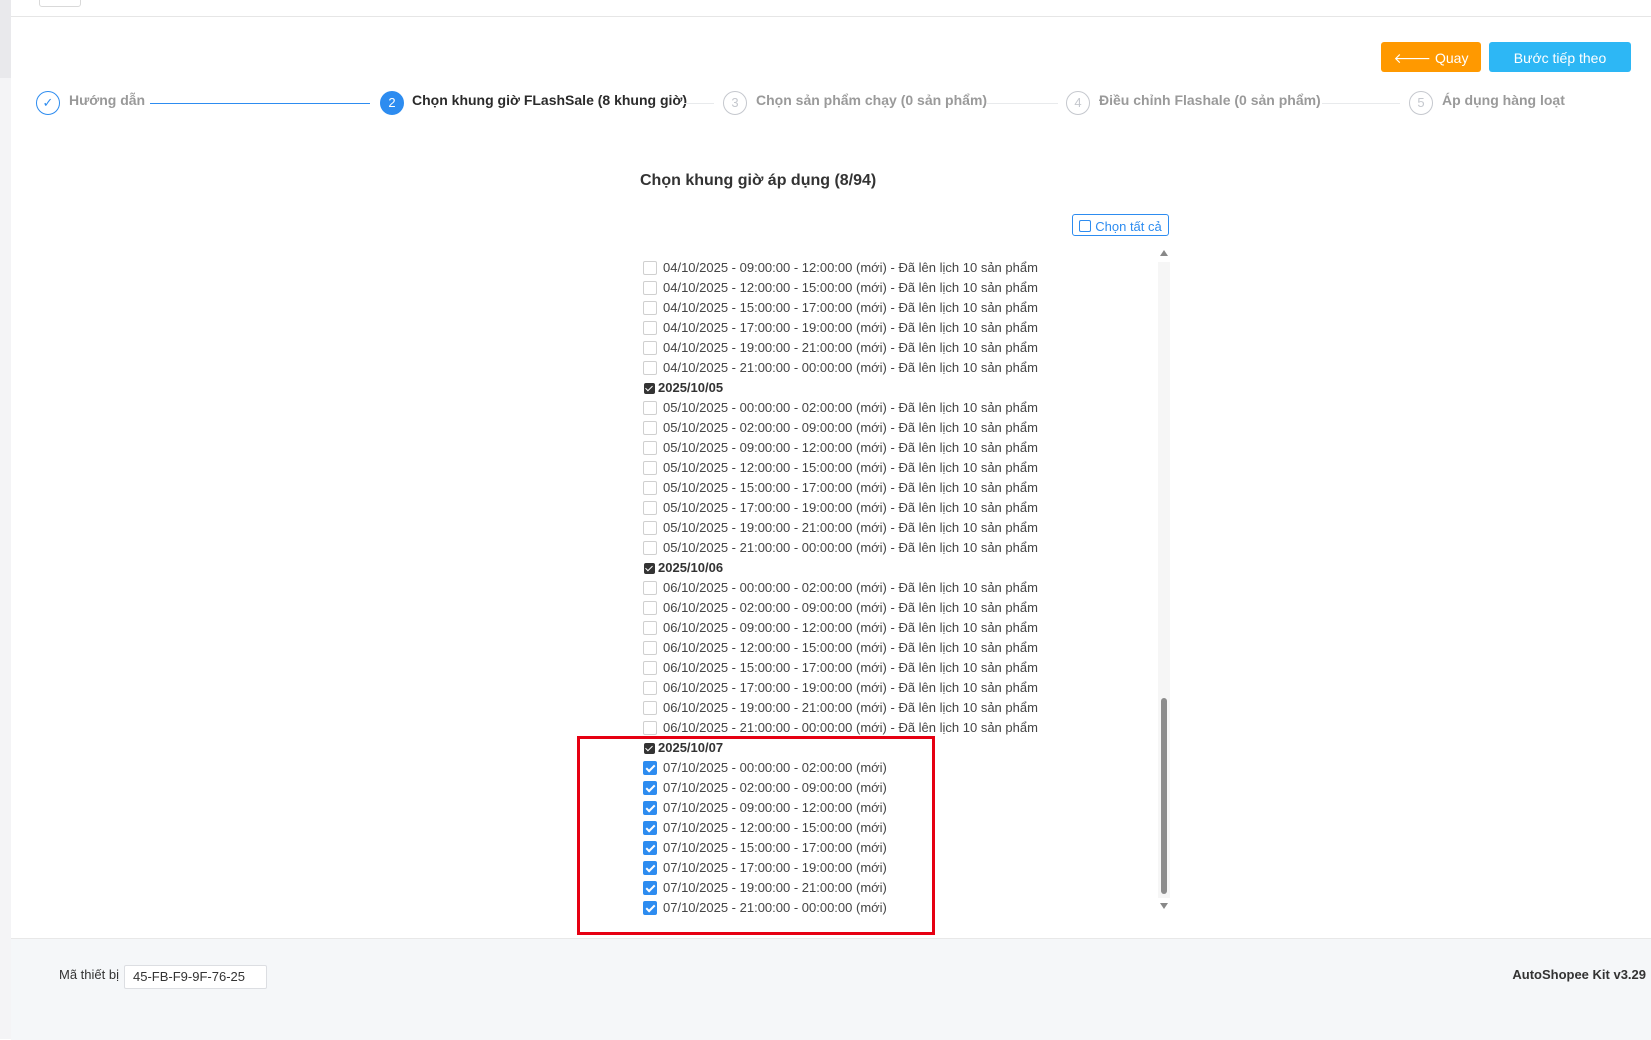 The height and width of the screenshot is (1040, 1651). Describe the element at coordinates (1078, 103) in the screenshot. I see `step-4-number: 4` at that location.